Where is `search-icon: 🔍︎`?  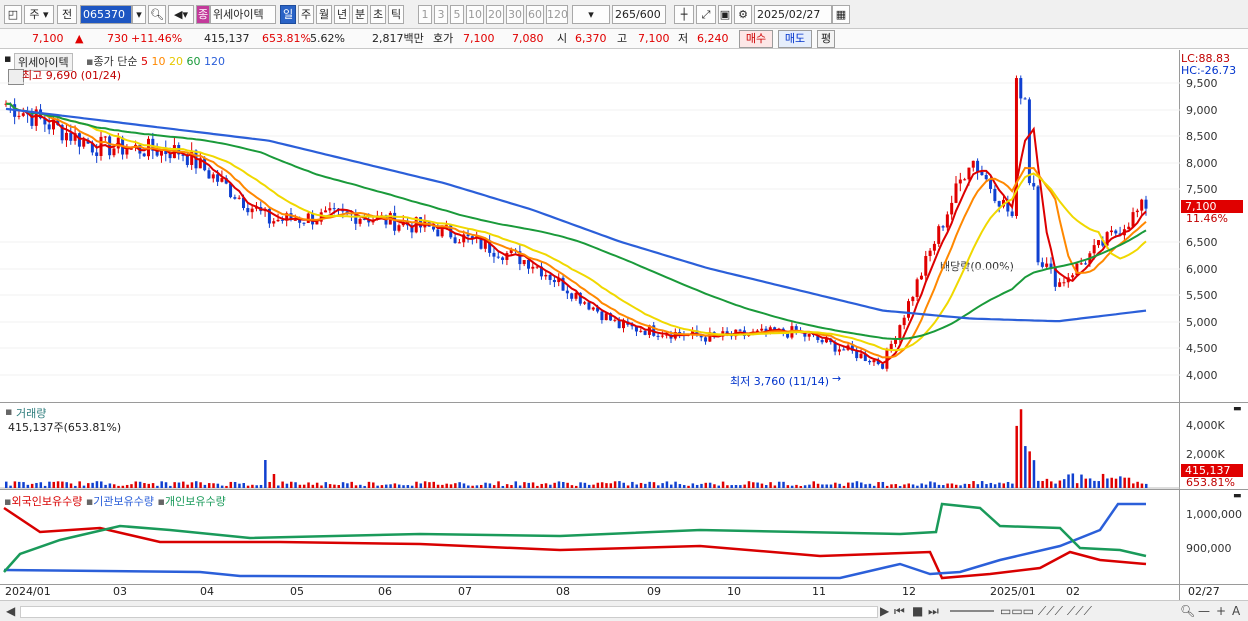
search-icon: 🔍︎ is located at coordinates (157, 14).